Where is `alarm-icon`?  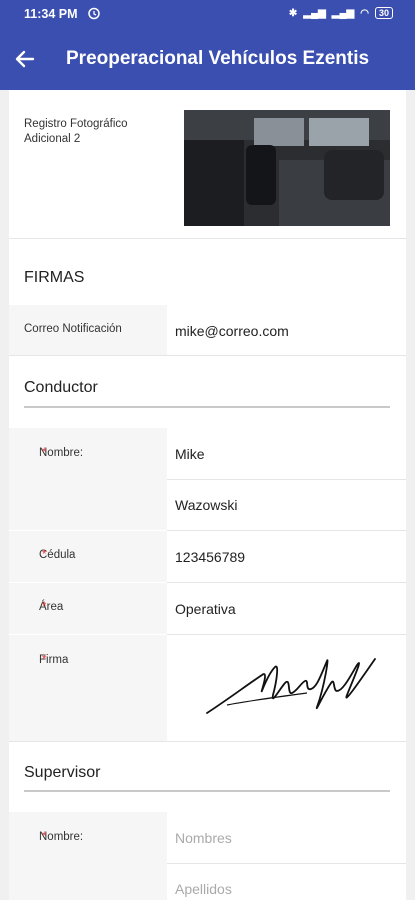
alarm-icon is located at coordinates (94, 13).